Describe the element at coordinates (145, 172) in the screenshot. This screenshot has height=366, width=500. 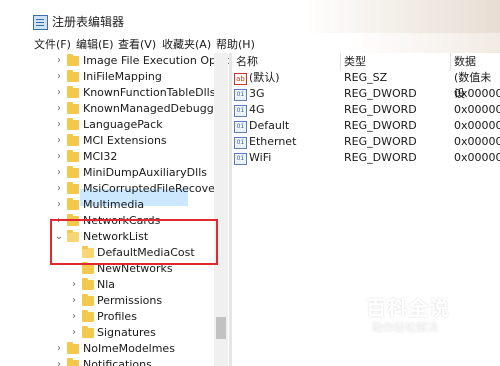
I see `tree-item-label: MiniDumpAuxiliaryDlls` at that location.